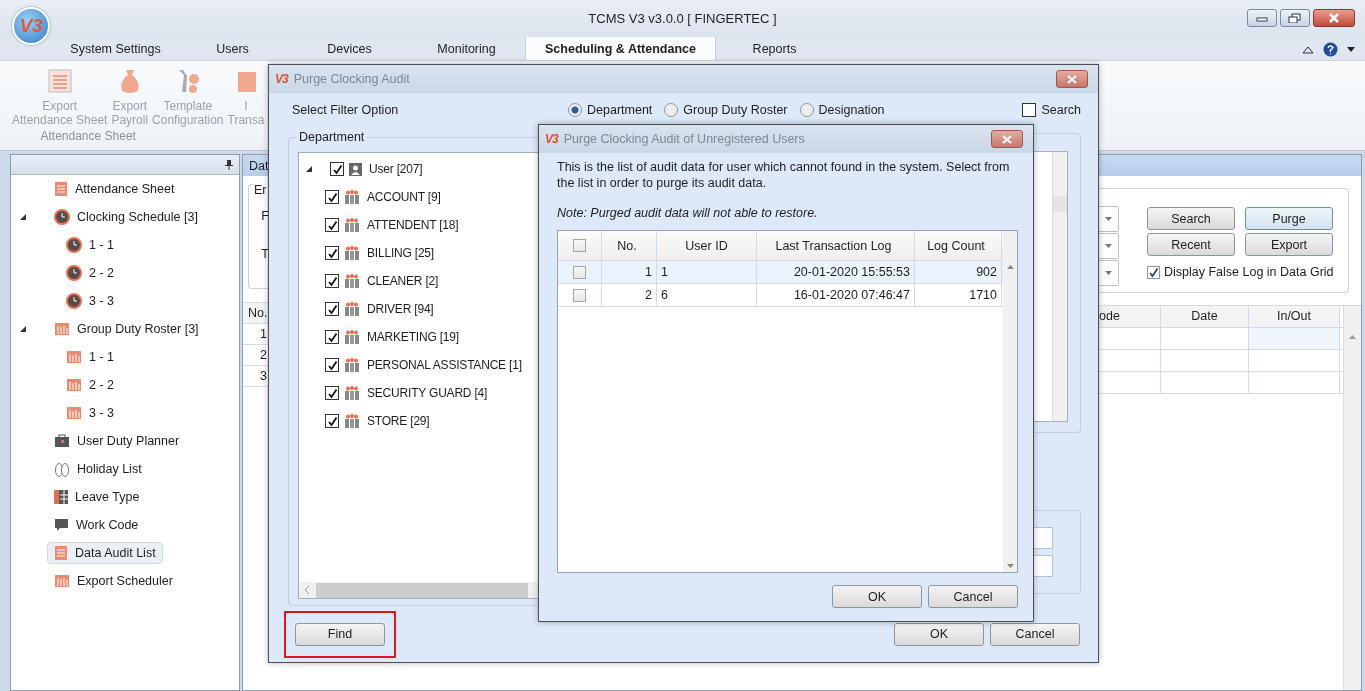 This screenshot has height=691, width=1365. What do you see at coordinates (345, 110) in the screenshot?
I see `filter-label: Select Filter Option` at bounding box center [345, 110].